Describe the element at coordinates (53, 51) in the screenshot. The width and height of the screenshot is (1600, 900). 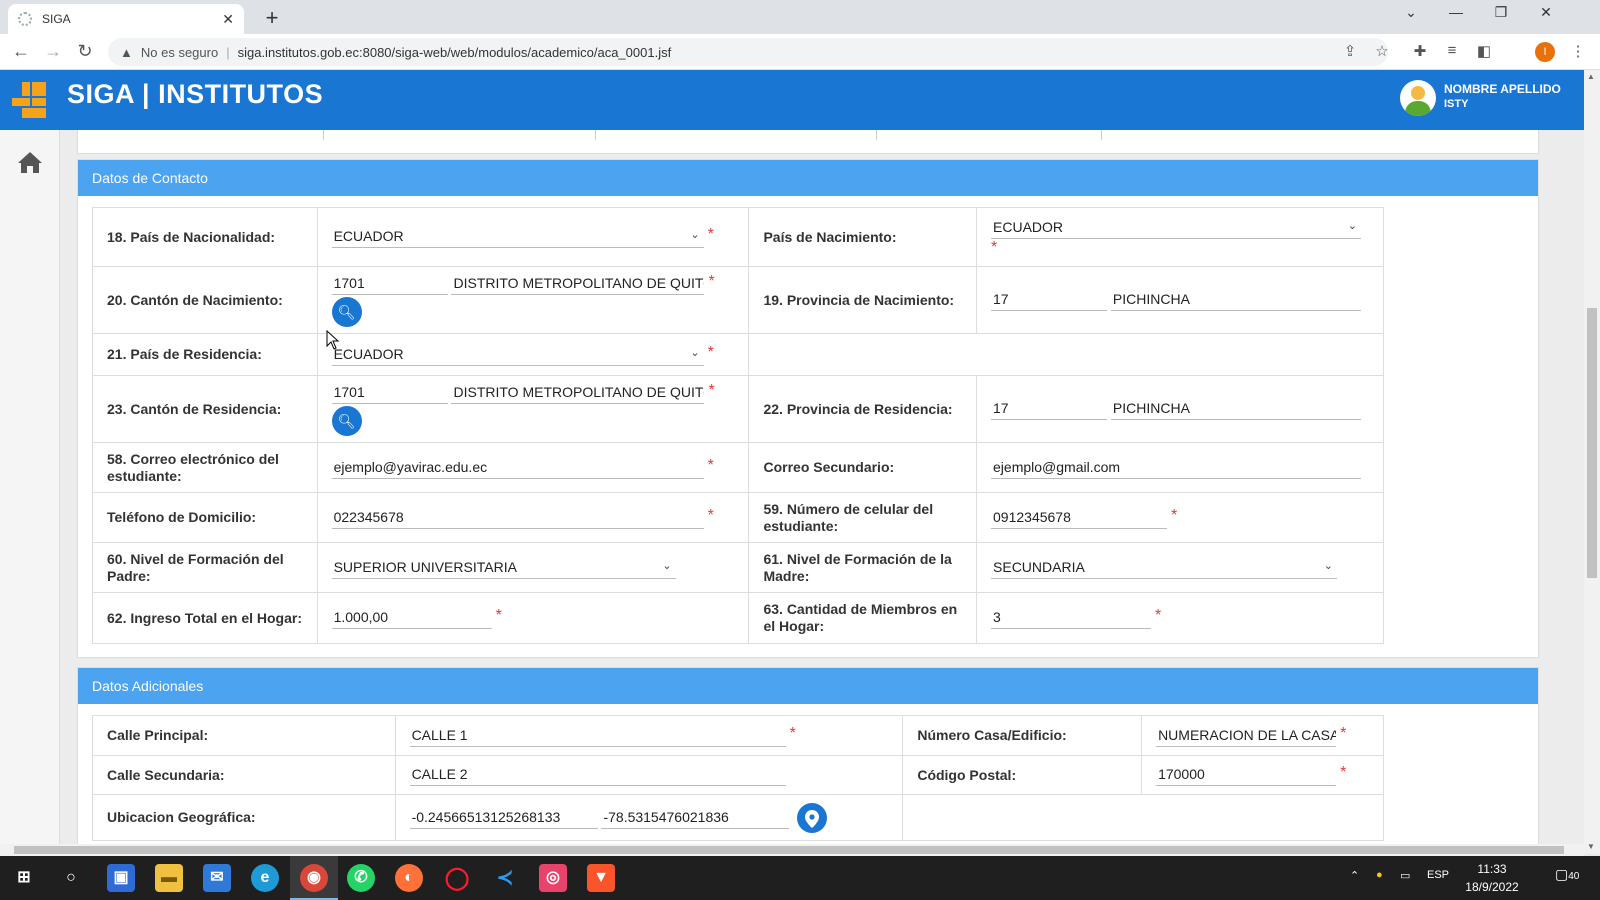
I see `forward-icon: →` at that location.